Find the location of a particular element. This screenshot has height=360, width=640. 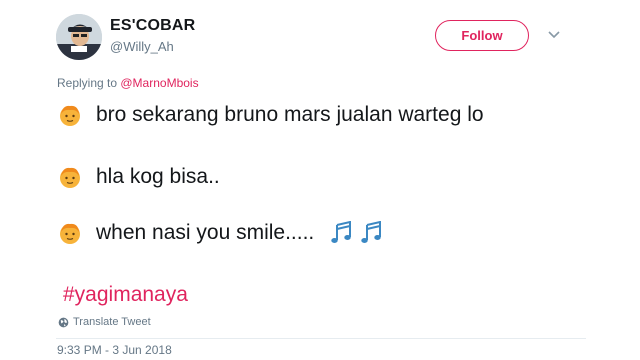

tweet-line-text: hla kog bisa.. is located at coordinates (158, 176).